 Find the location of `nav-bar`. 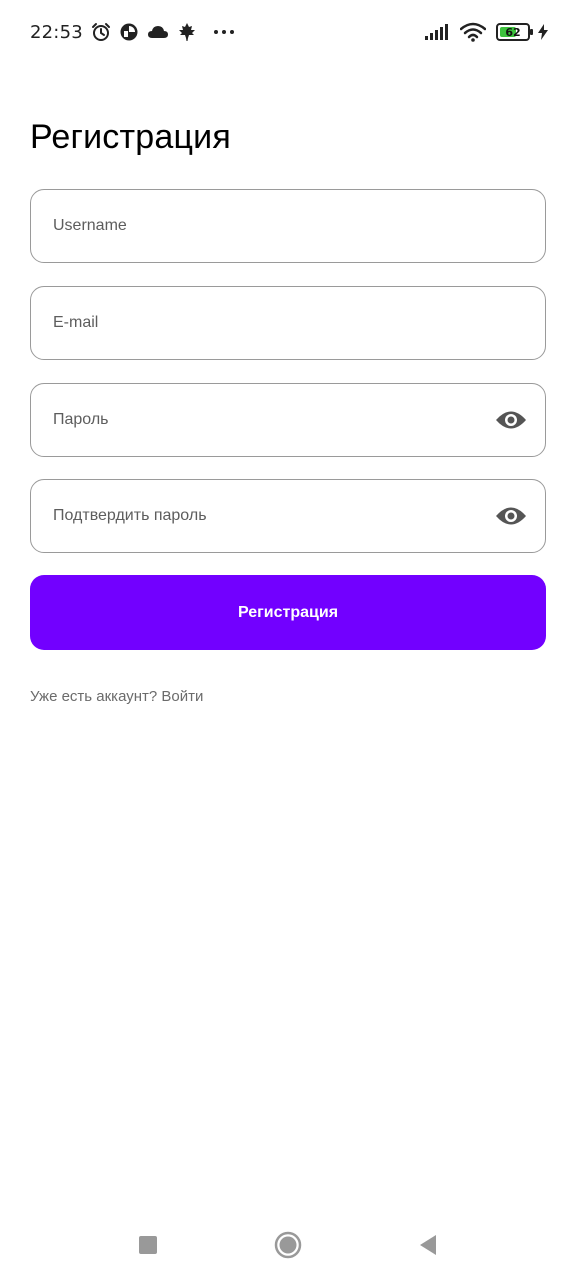

nav-bar is located at coordinates (288, 1245).